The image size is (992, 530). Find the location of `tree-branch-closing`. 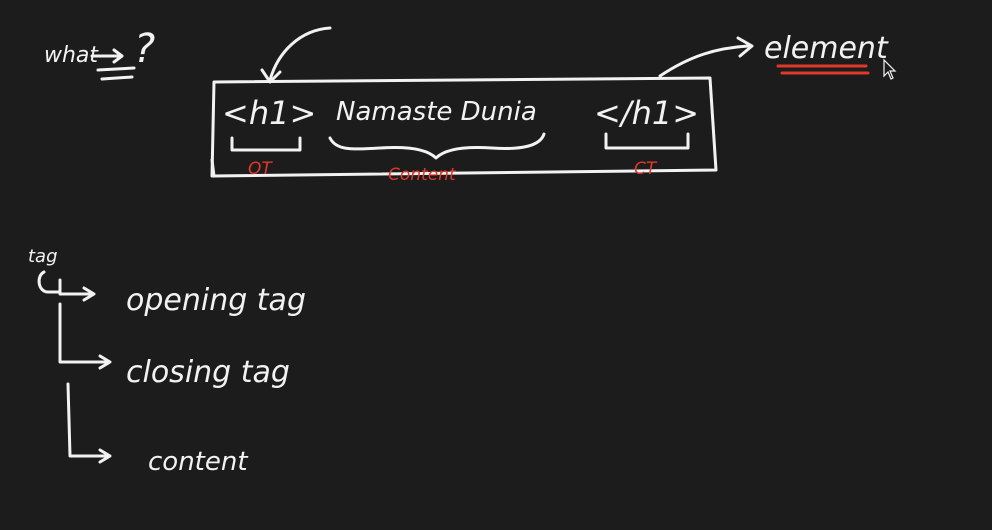

tree-branch-closing is located at coordinates (85, 336).